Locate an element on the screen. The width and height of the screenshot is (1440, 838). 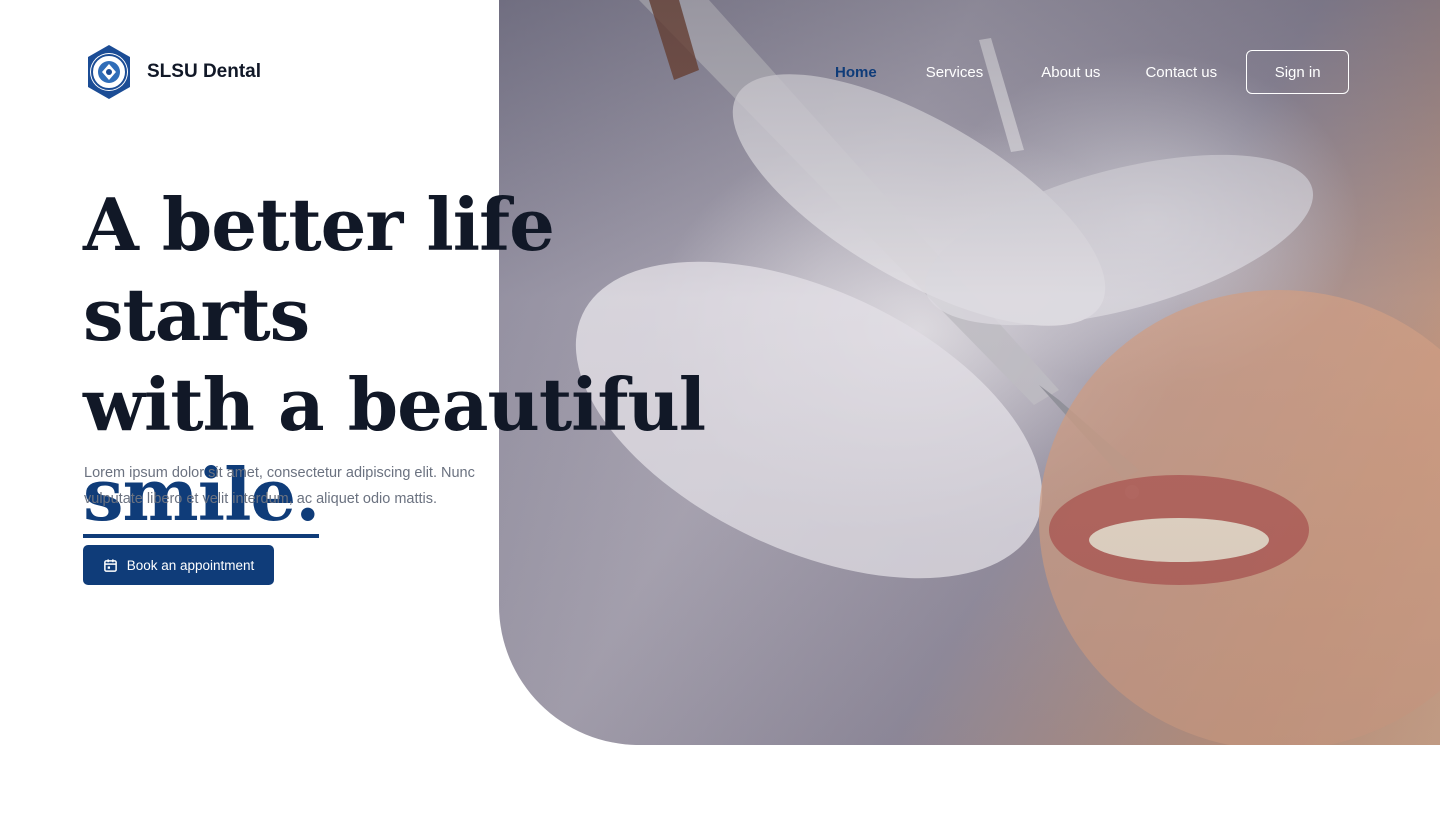
sign-in-button: Sign in is located at coordinates (1298, 72).